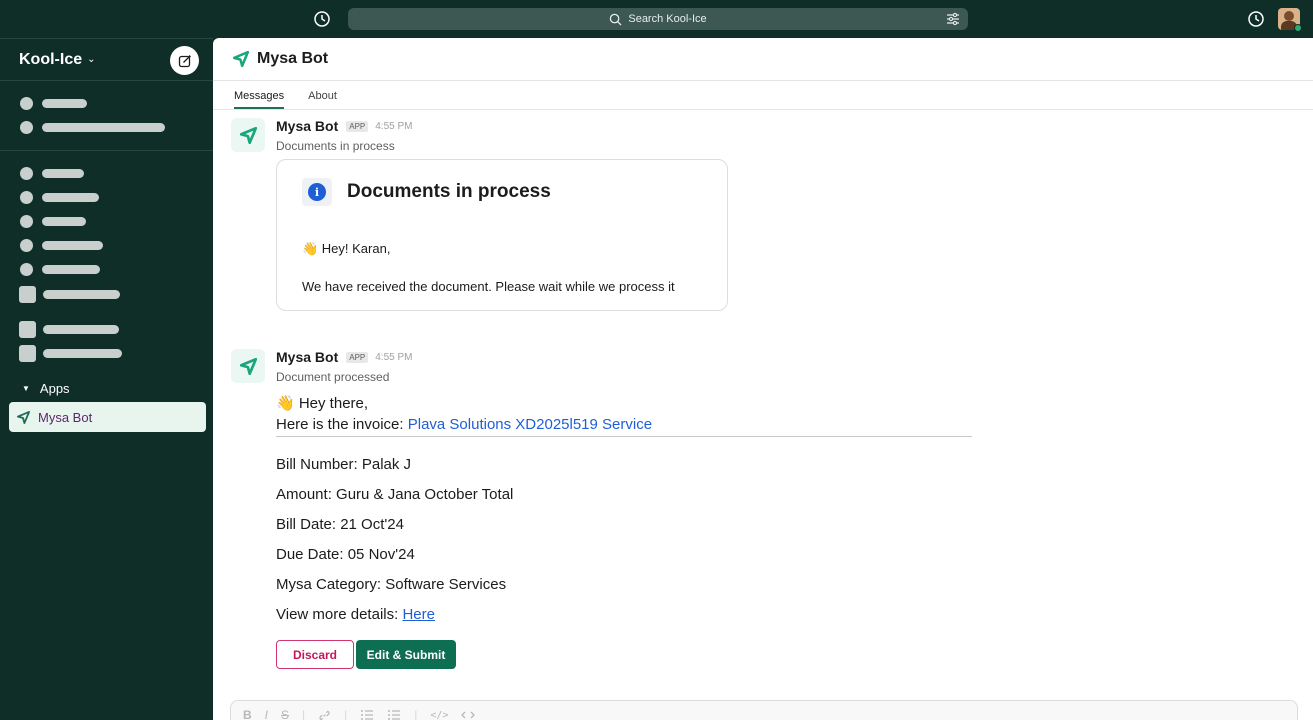 This screenshot has width=1313, height=720. Describe the element at coordinates (322, 19) in the screenshot. I see `history-icon` at that location.